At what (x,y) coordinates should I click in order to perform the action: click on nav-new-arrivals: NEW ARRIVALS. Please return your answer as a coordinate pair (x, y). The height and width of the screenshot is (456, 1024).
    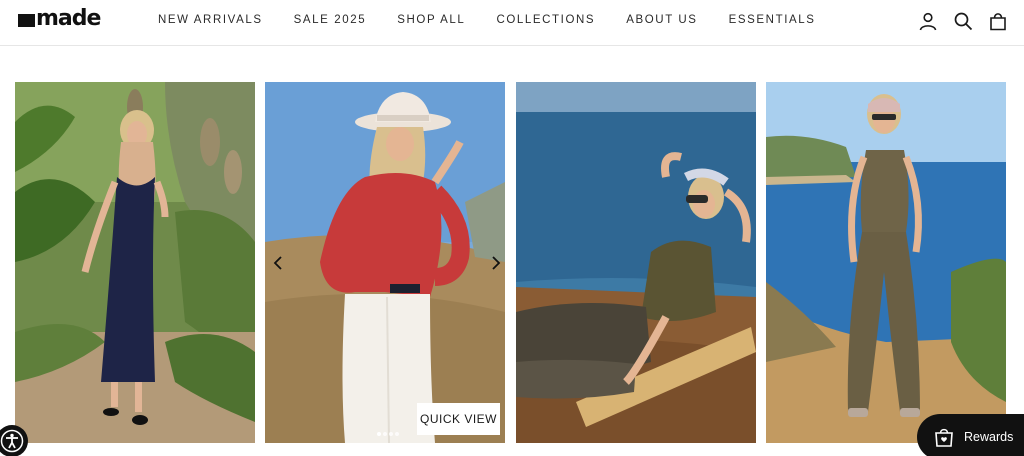
    Looking at the image, I should click on (210, 20).